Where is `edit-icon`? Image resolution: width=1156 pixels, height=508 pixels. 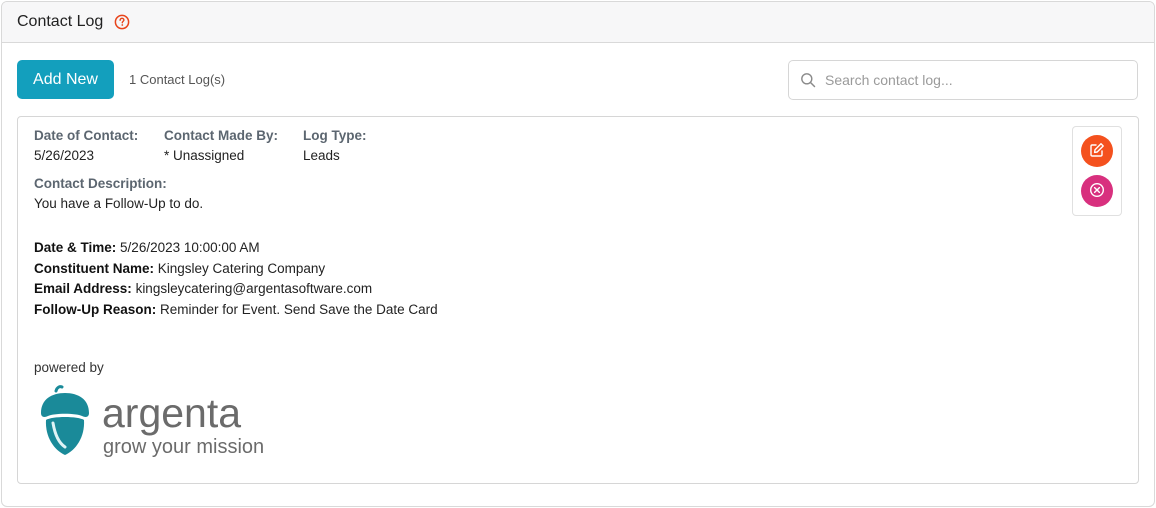 edit-icon is located at coordinates (1097, 151).